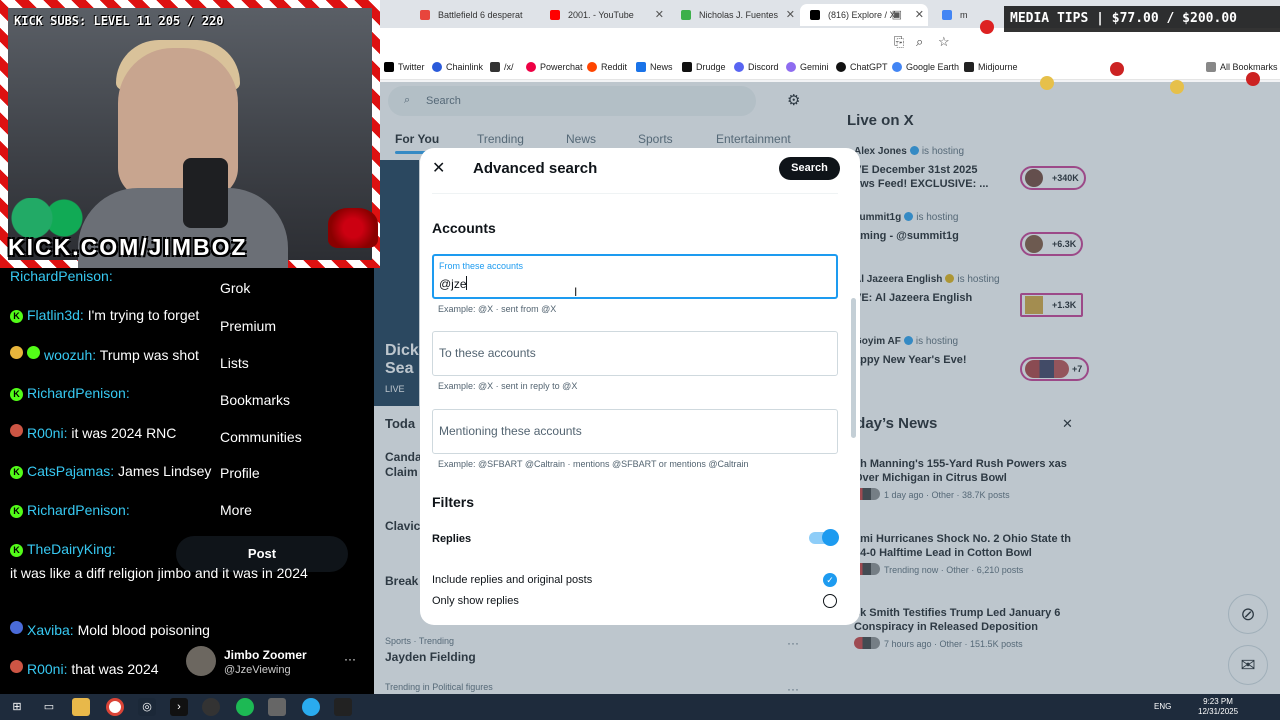  What do you see at coordinates (63, 549) in the screenshot?
I see `chat-message: K TheDairyKing:` at bounding box center [63, 549].